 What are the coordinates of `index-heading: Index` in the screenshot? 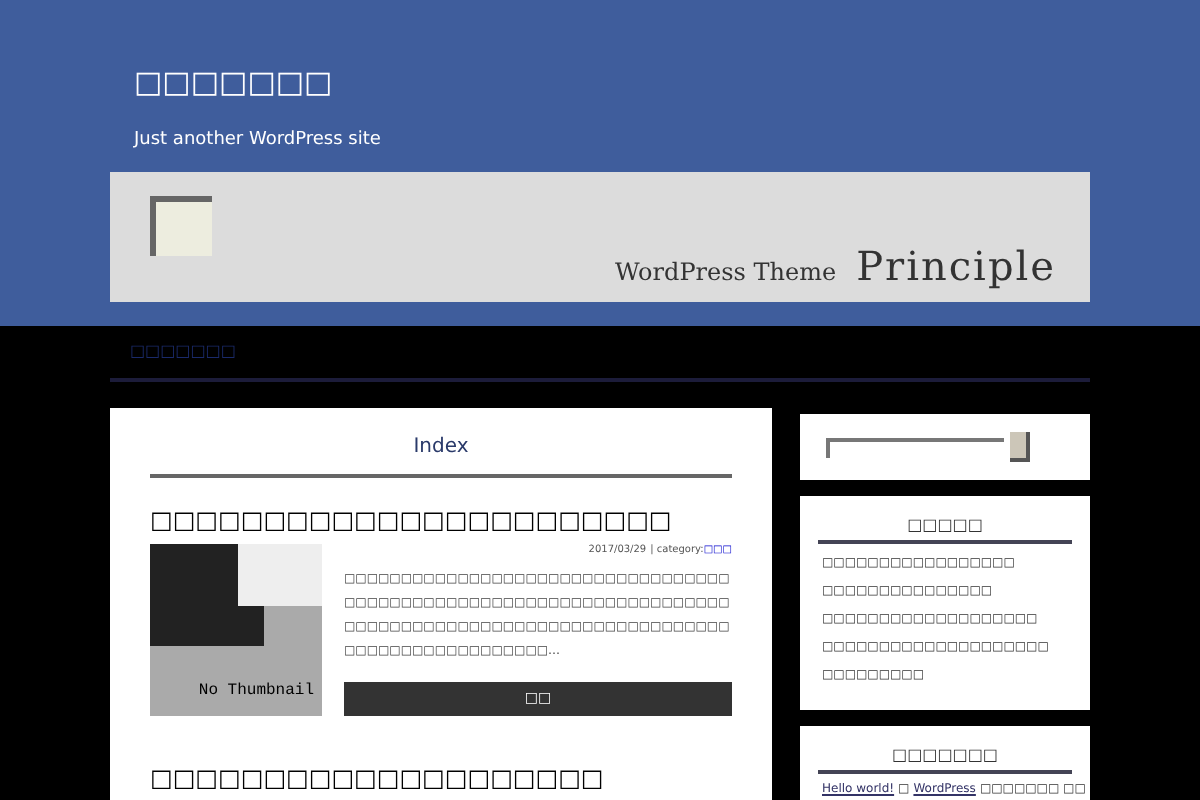 It's located at (441, 447).